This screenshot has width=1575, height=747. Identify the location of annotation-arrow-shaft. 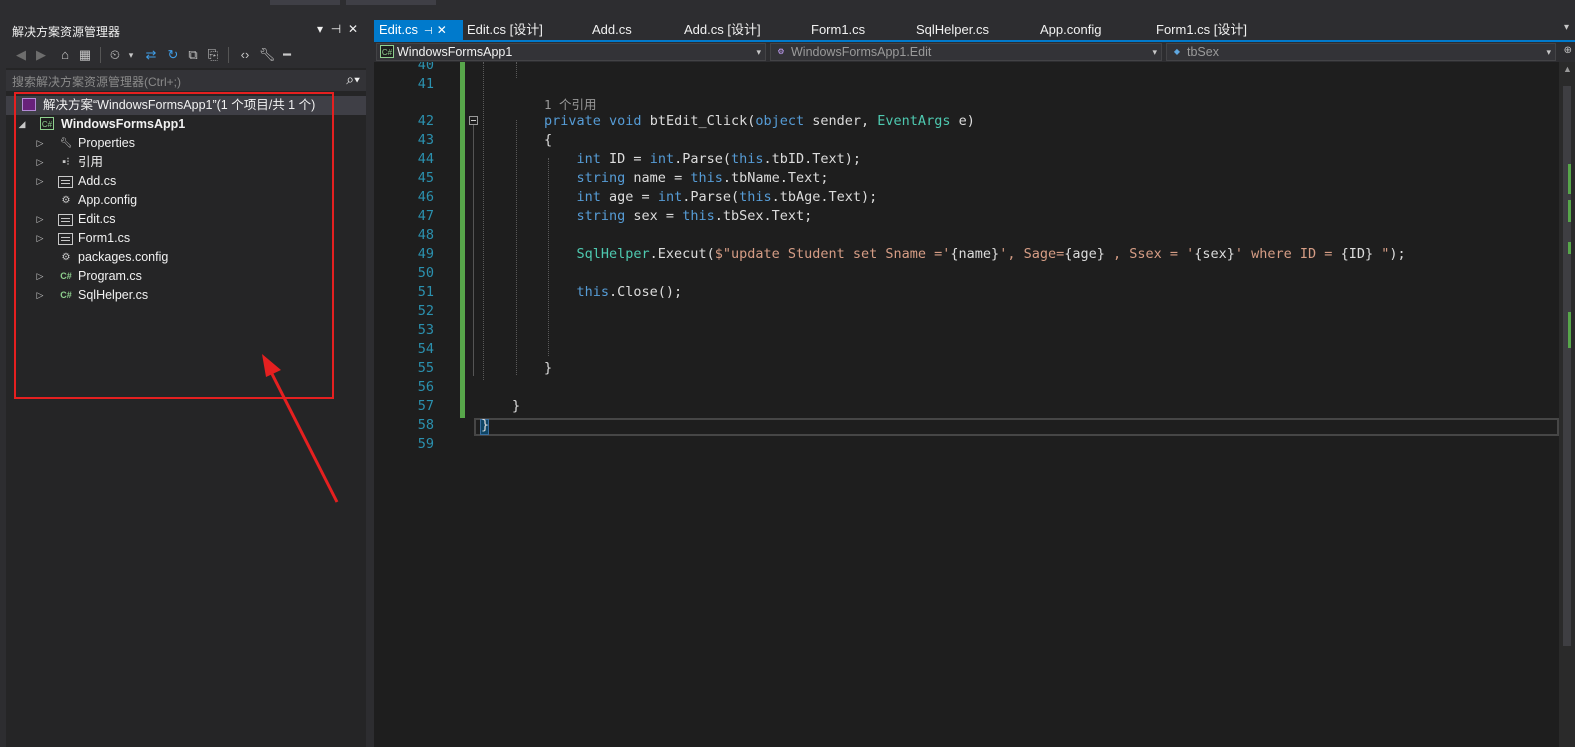
(302, 434).